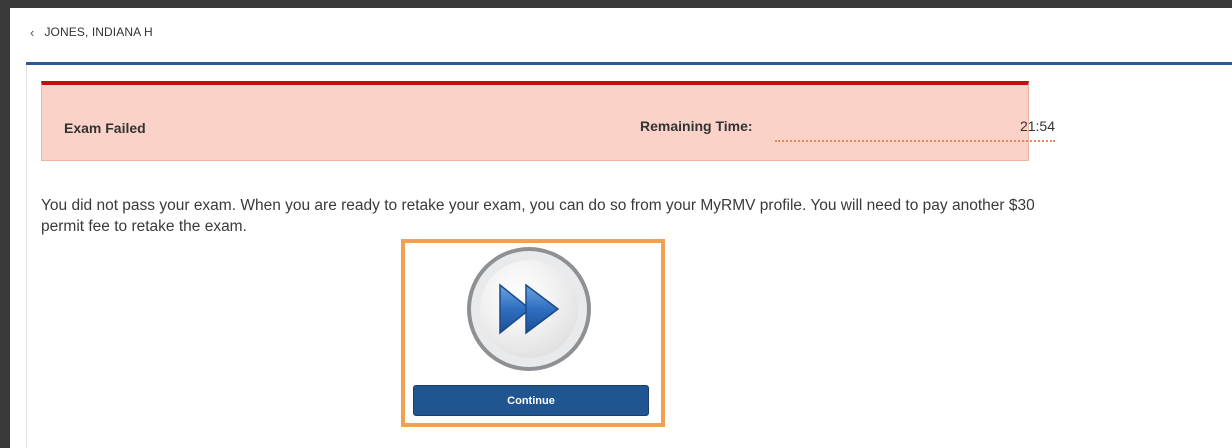  I want to click on remaining-time-label: Remaining Time:, so click(696, 126).